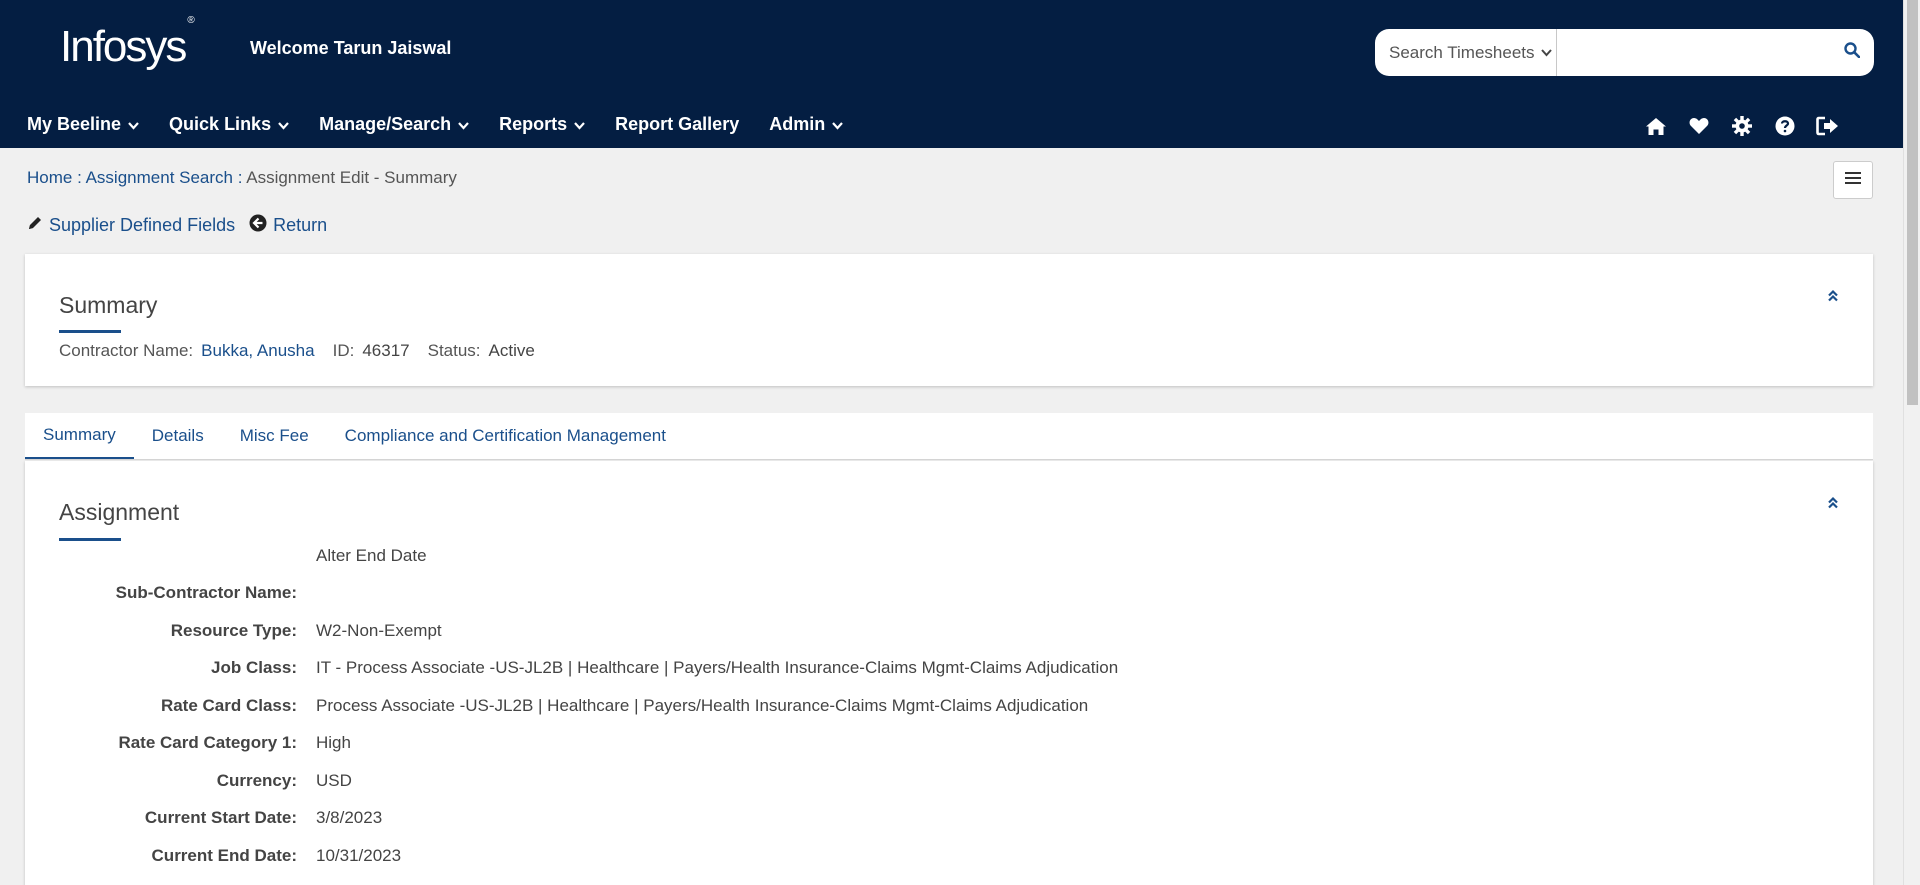 Image resolution: width=1920 pixels, height=885 pixels. Describe the element at coordinates (79, 436) in the screenshot. I see `tab-summary: Summary` at that location.